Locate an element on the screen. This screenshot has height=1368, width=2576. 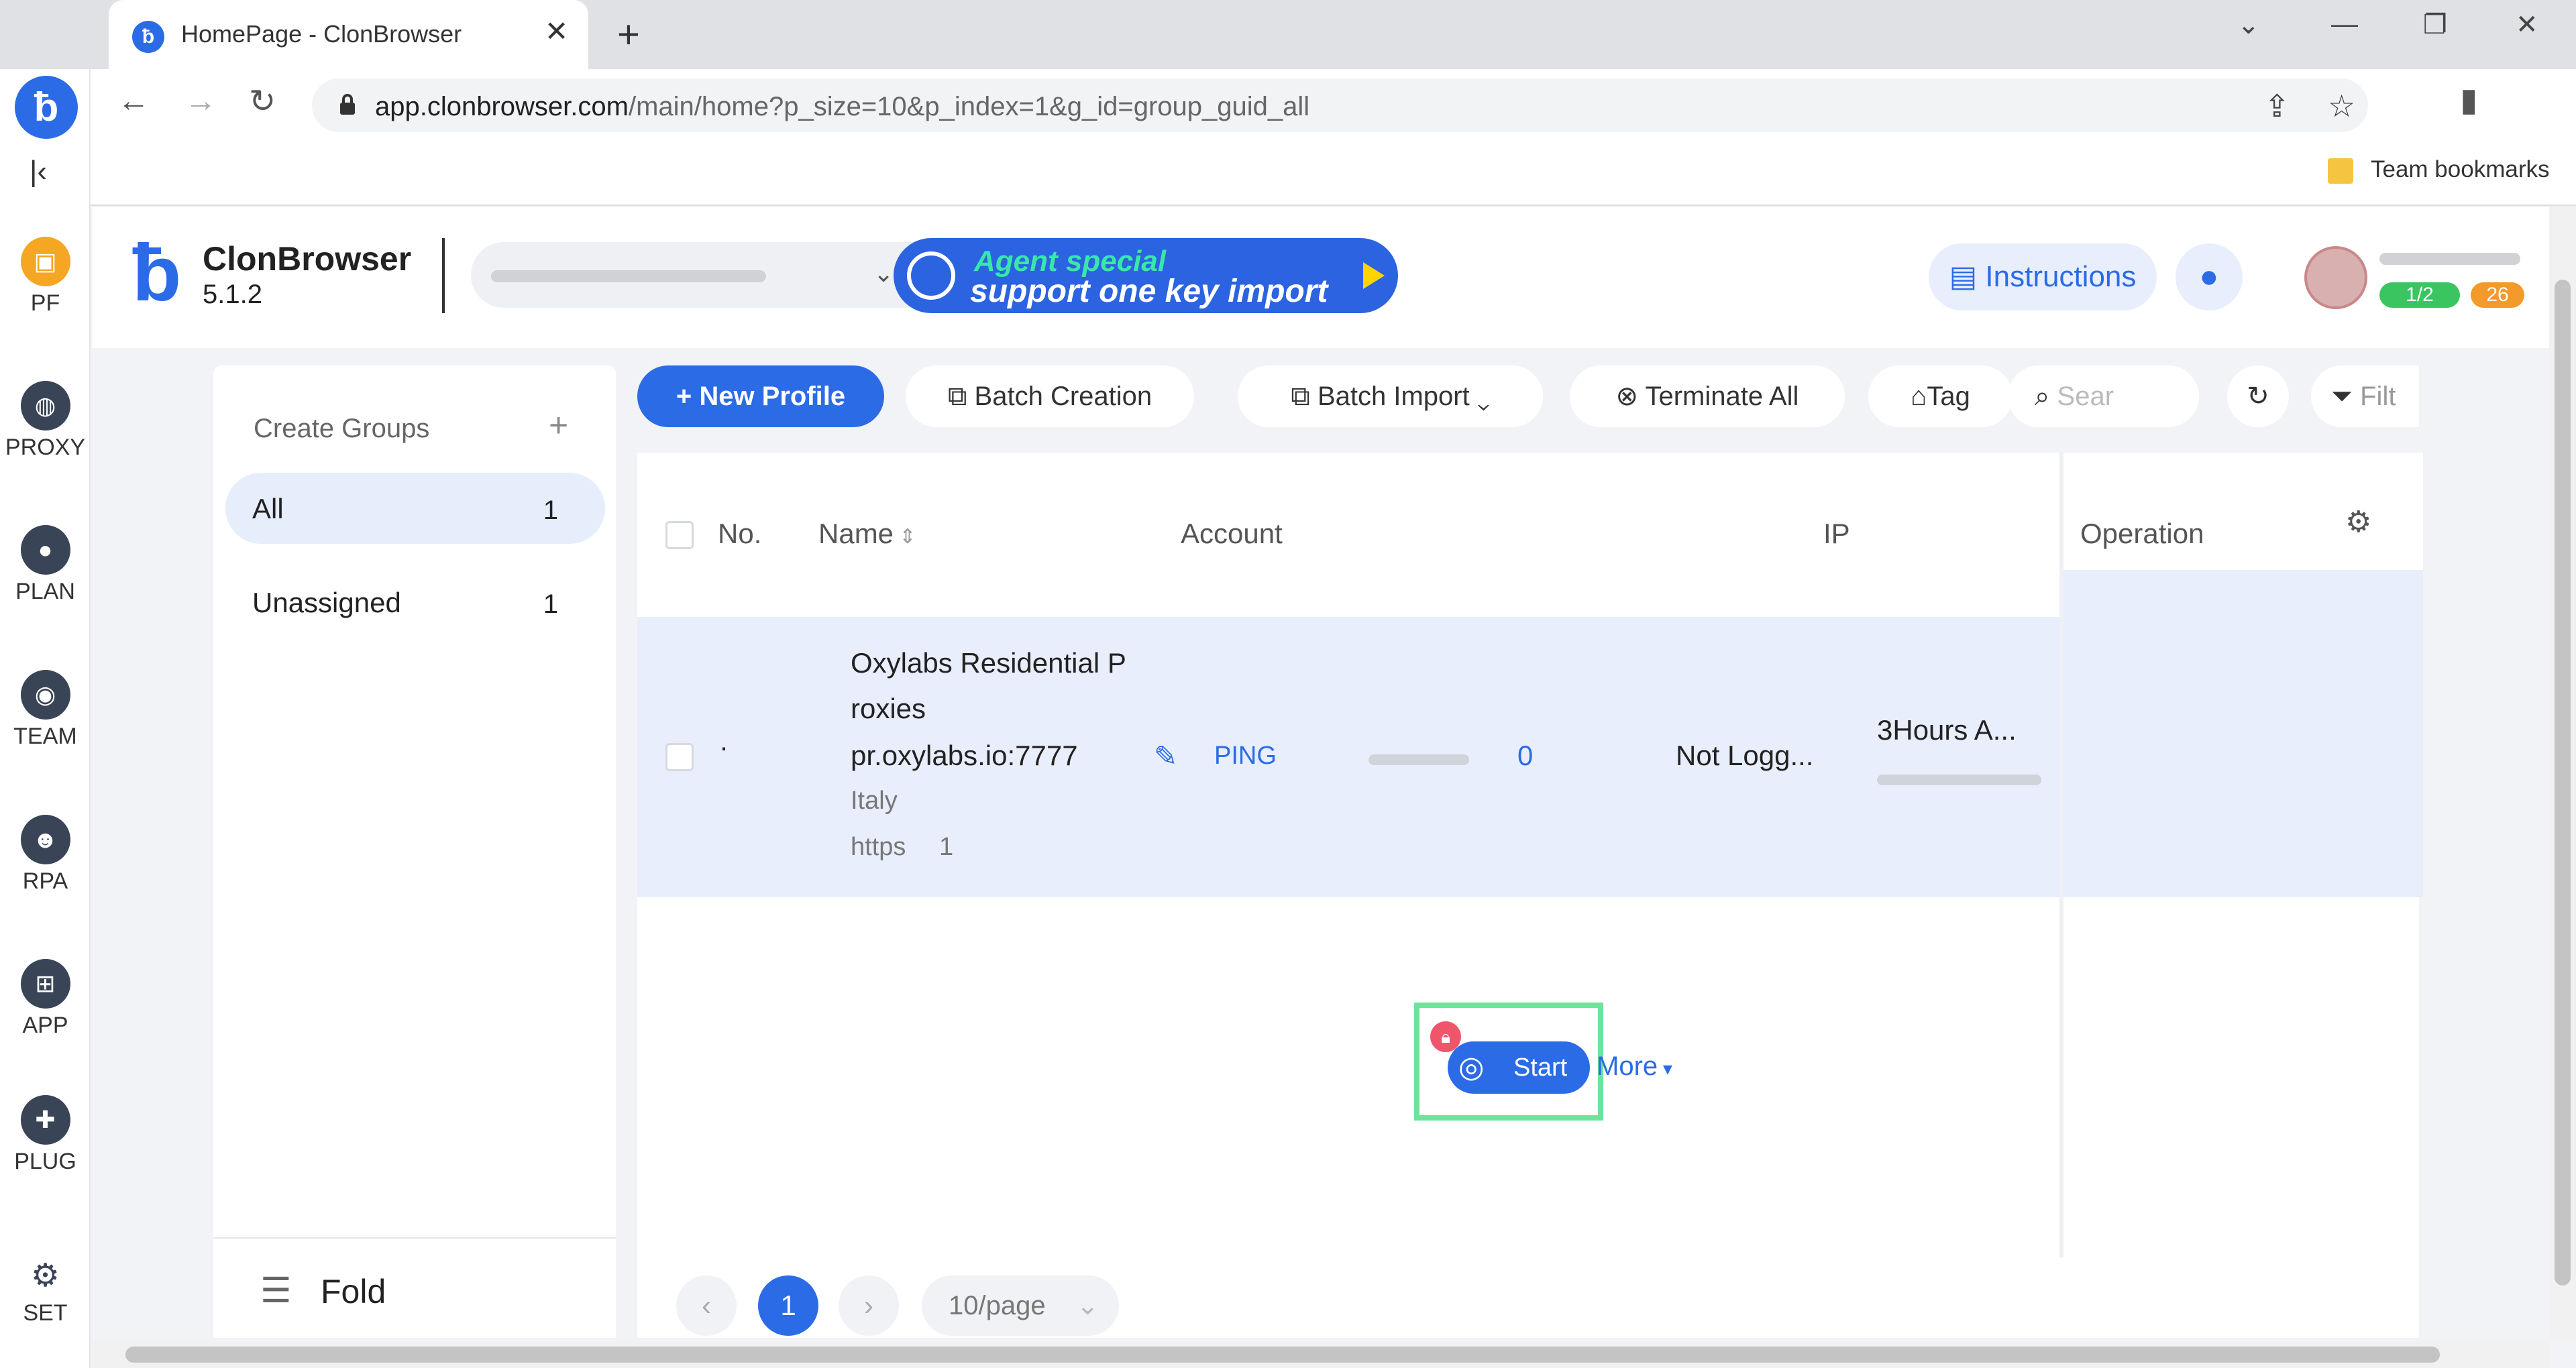
fold-button: ☰ Fold is located at coordinates (414, 1287).